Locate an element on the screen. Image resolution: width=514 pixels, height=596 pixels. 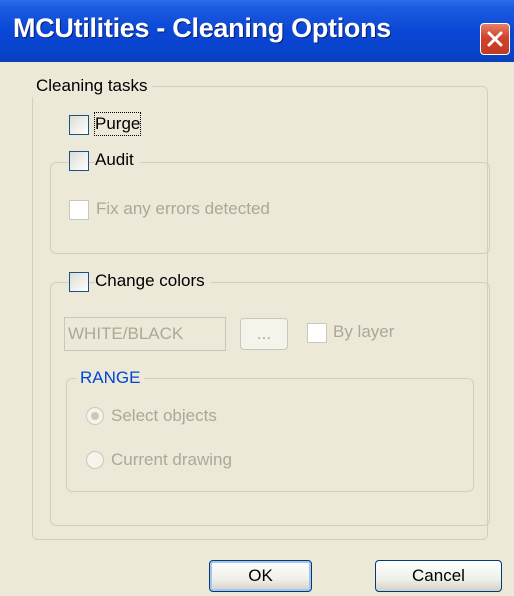
audit-label: Audit is located at coordinates (117, 160).